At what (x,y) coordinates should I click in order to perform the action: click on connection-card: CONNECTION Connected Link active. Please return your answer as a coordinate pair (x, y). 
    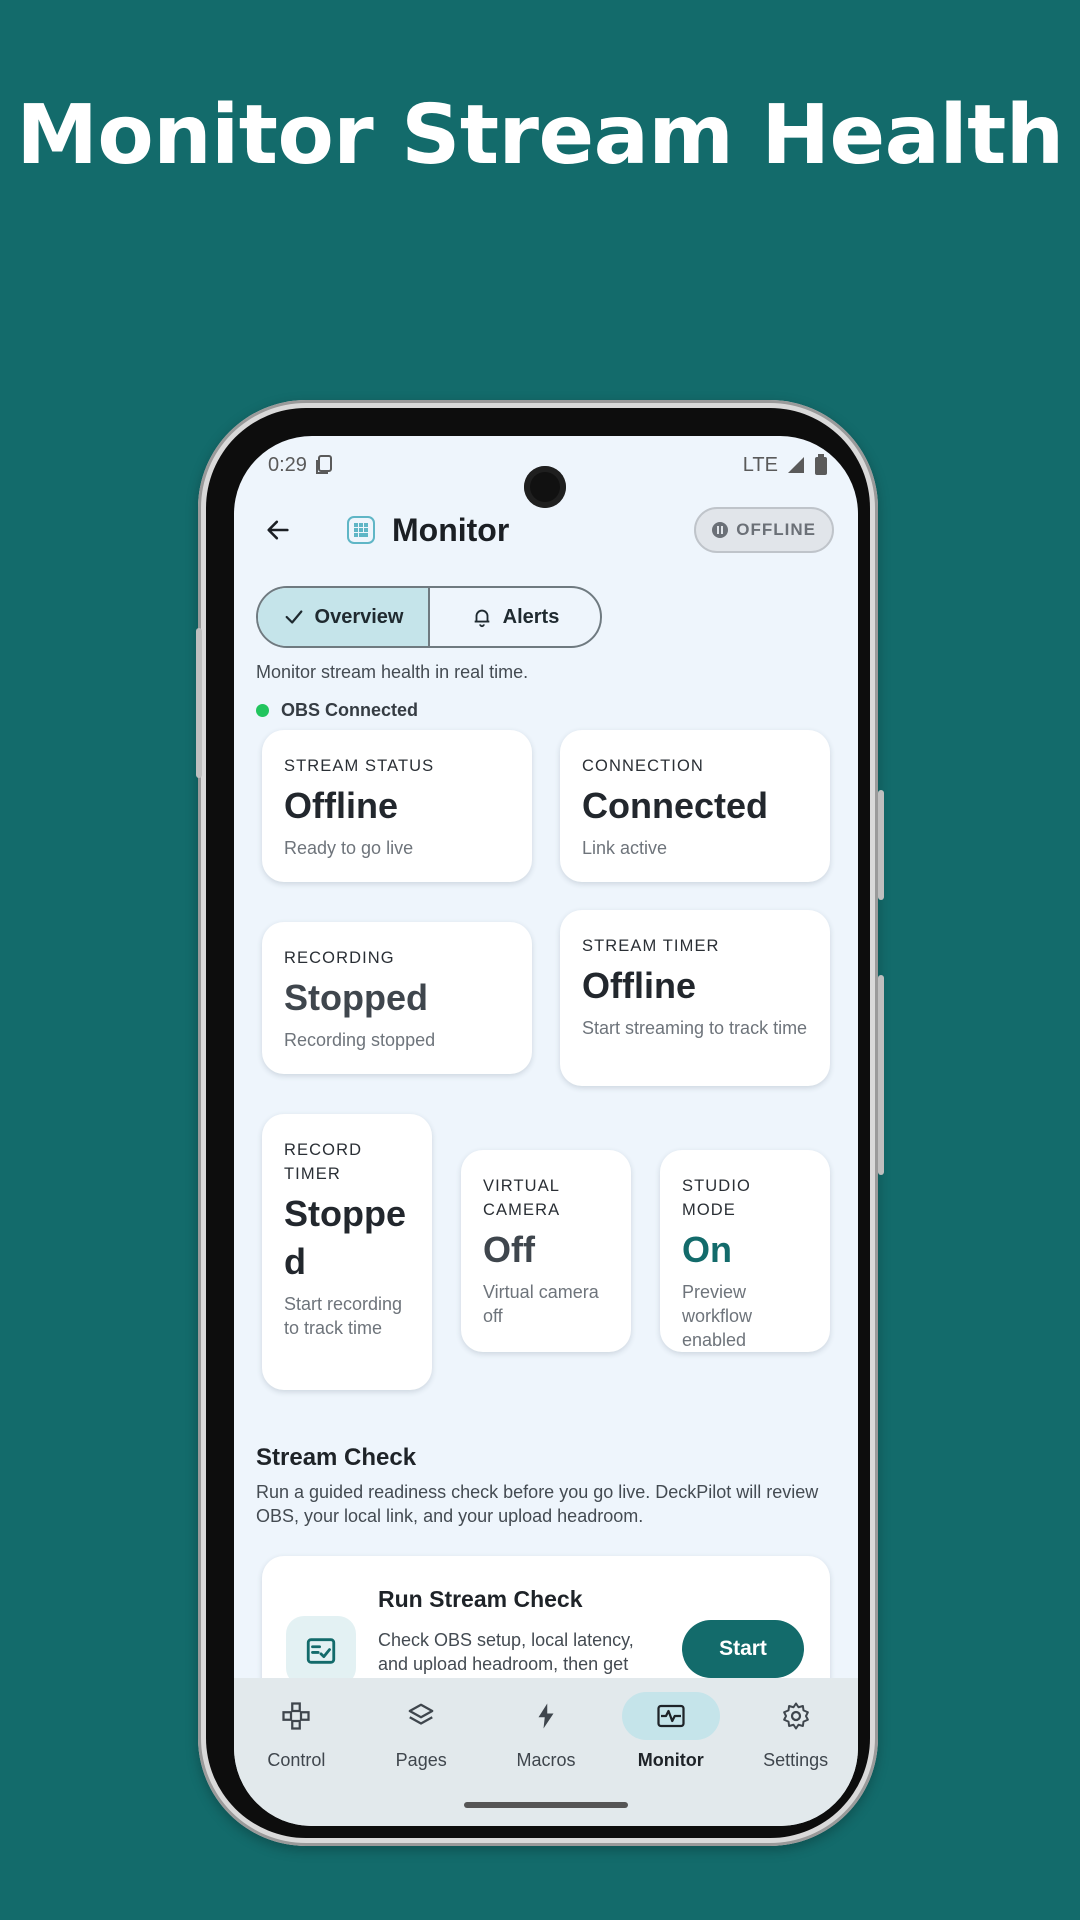
    Looking at the image, I should click on (695, 806).